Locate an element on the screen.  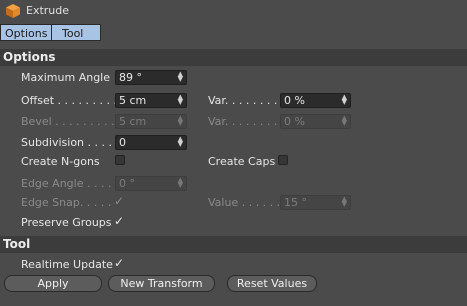
realtime-update-checkmark-icon: ✓ is located at coordinates (119, 263).